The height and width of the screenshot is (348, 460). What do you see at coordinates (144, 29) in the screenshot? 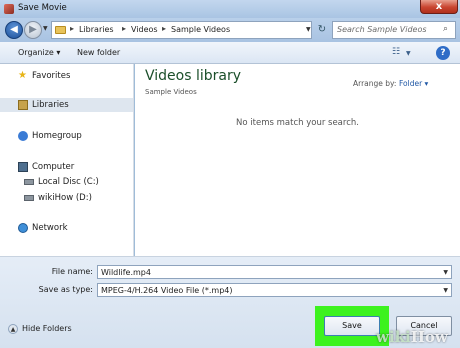
I see `breadcrumb-videos: Videos` at bounding box center [144, 29].